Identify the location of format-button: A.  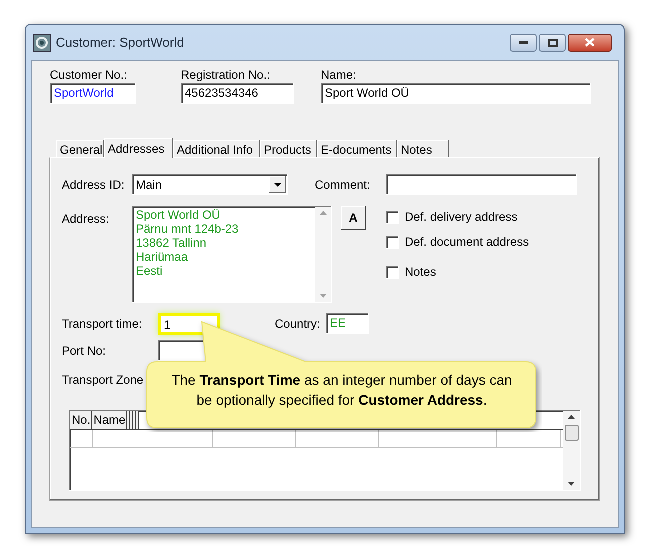
(353, 218).